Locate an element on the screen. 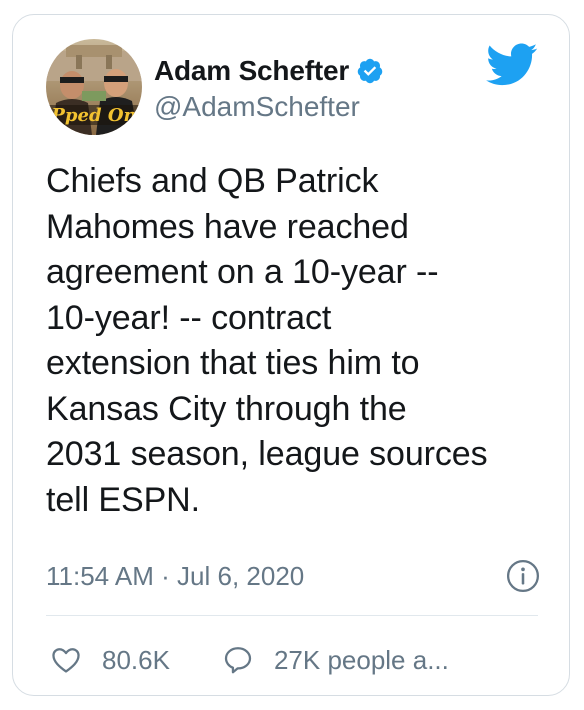 This screenshot has height=710, width=584. speech-bubble-icon is located at coordinates (238, 660).